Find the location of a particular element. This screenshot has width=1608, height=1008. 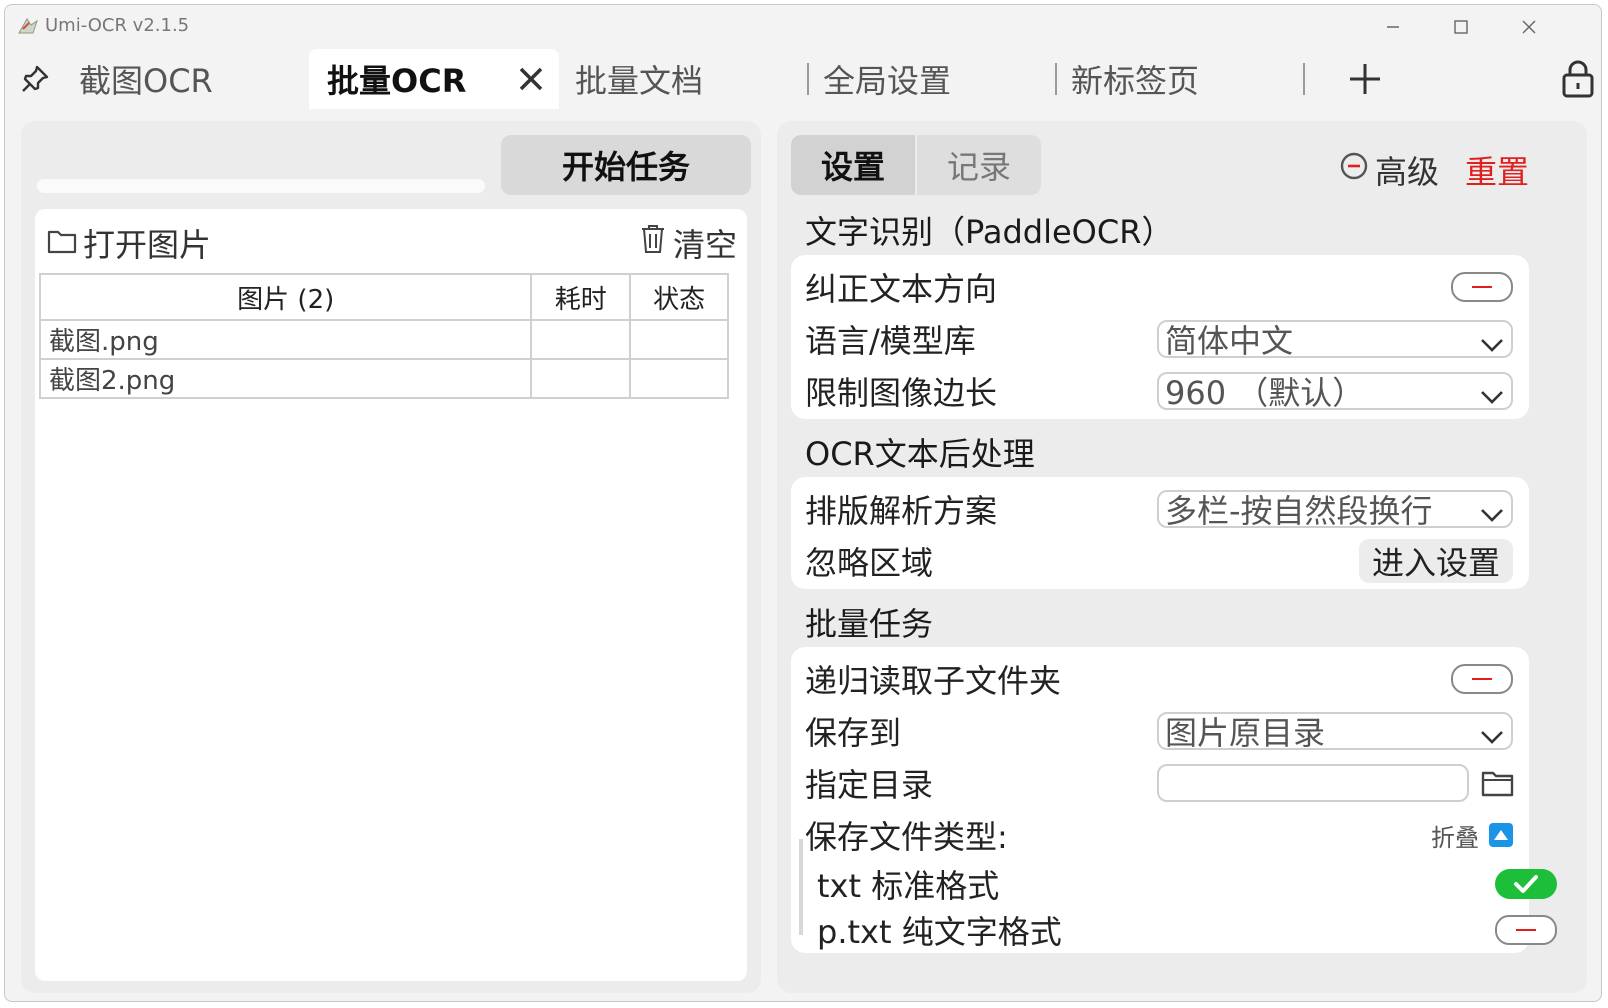

tab-settings: 设置 is located at coordinates (853, 165).